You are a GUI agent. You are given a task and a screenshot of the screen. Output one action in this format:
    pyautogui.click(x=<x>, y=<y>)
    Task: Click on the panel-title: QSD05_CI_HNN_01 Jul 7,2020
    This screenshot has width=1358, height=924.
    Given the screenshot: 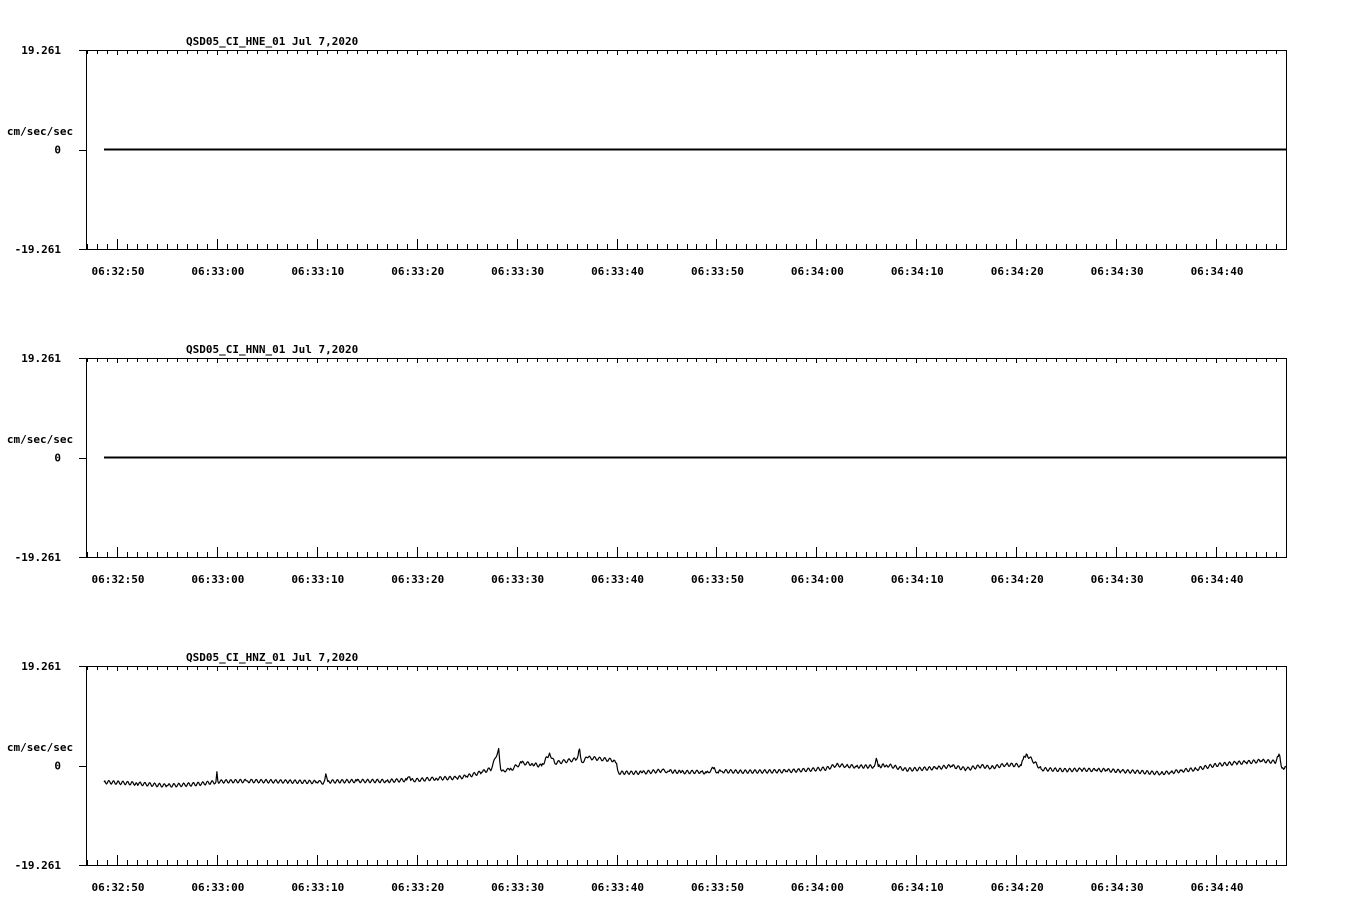 What is the action you would take?
    pyautogui.click(x=272, y=349)
    